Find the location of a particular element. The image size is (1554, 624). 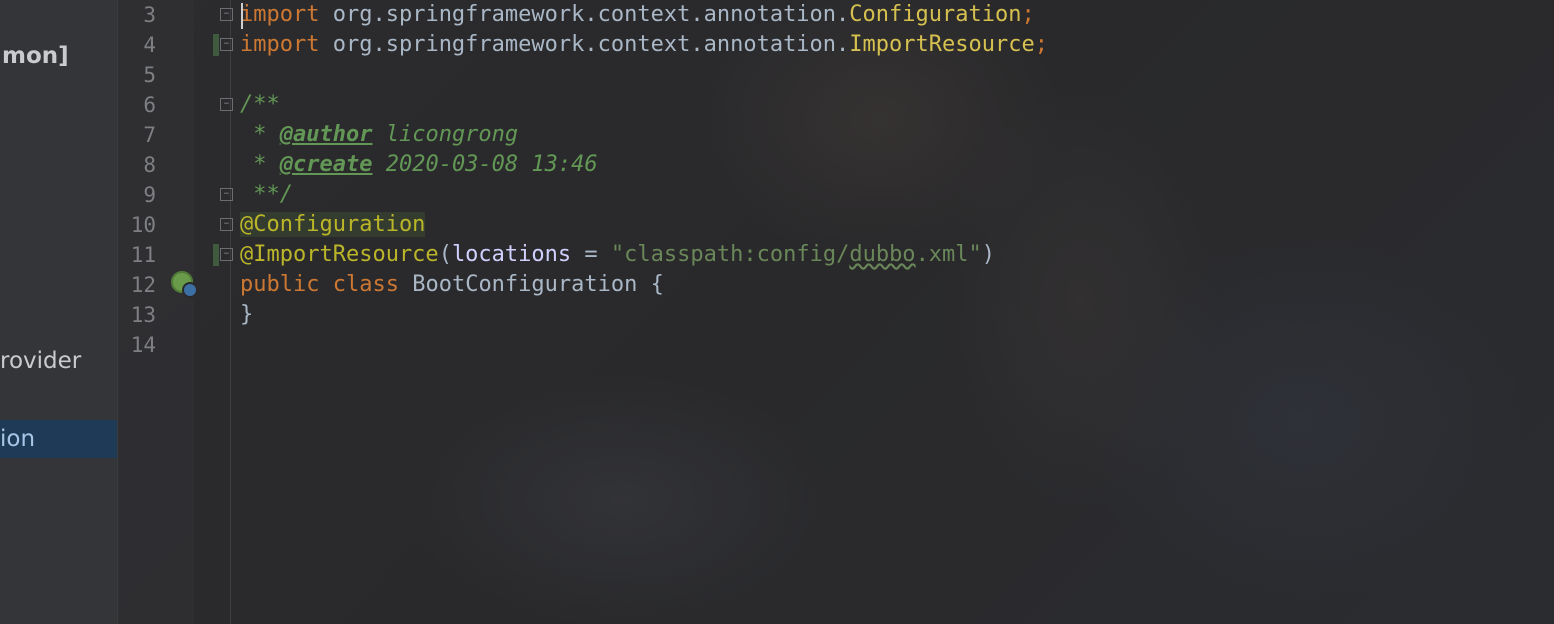

doc-comment-text: 2020-03-08 13:46 is located at coordinates (485, 164).